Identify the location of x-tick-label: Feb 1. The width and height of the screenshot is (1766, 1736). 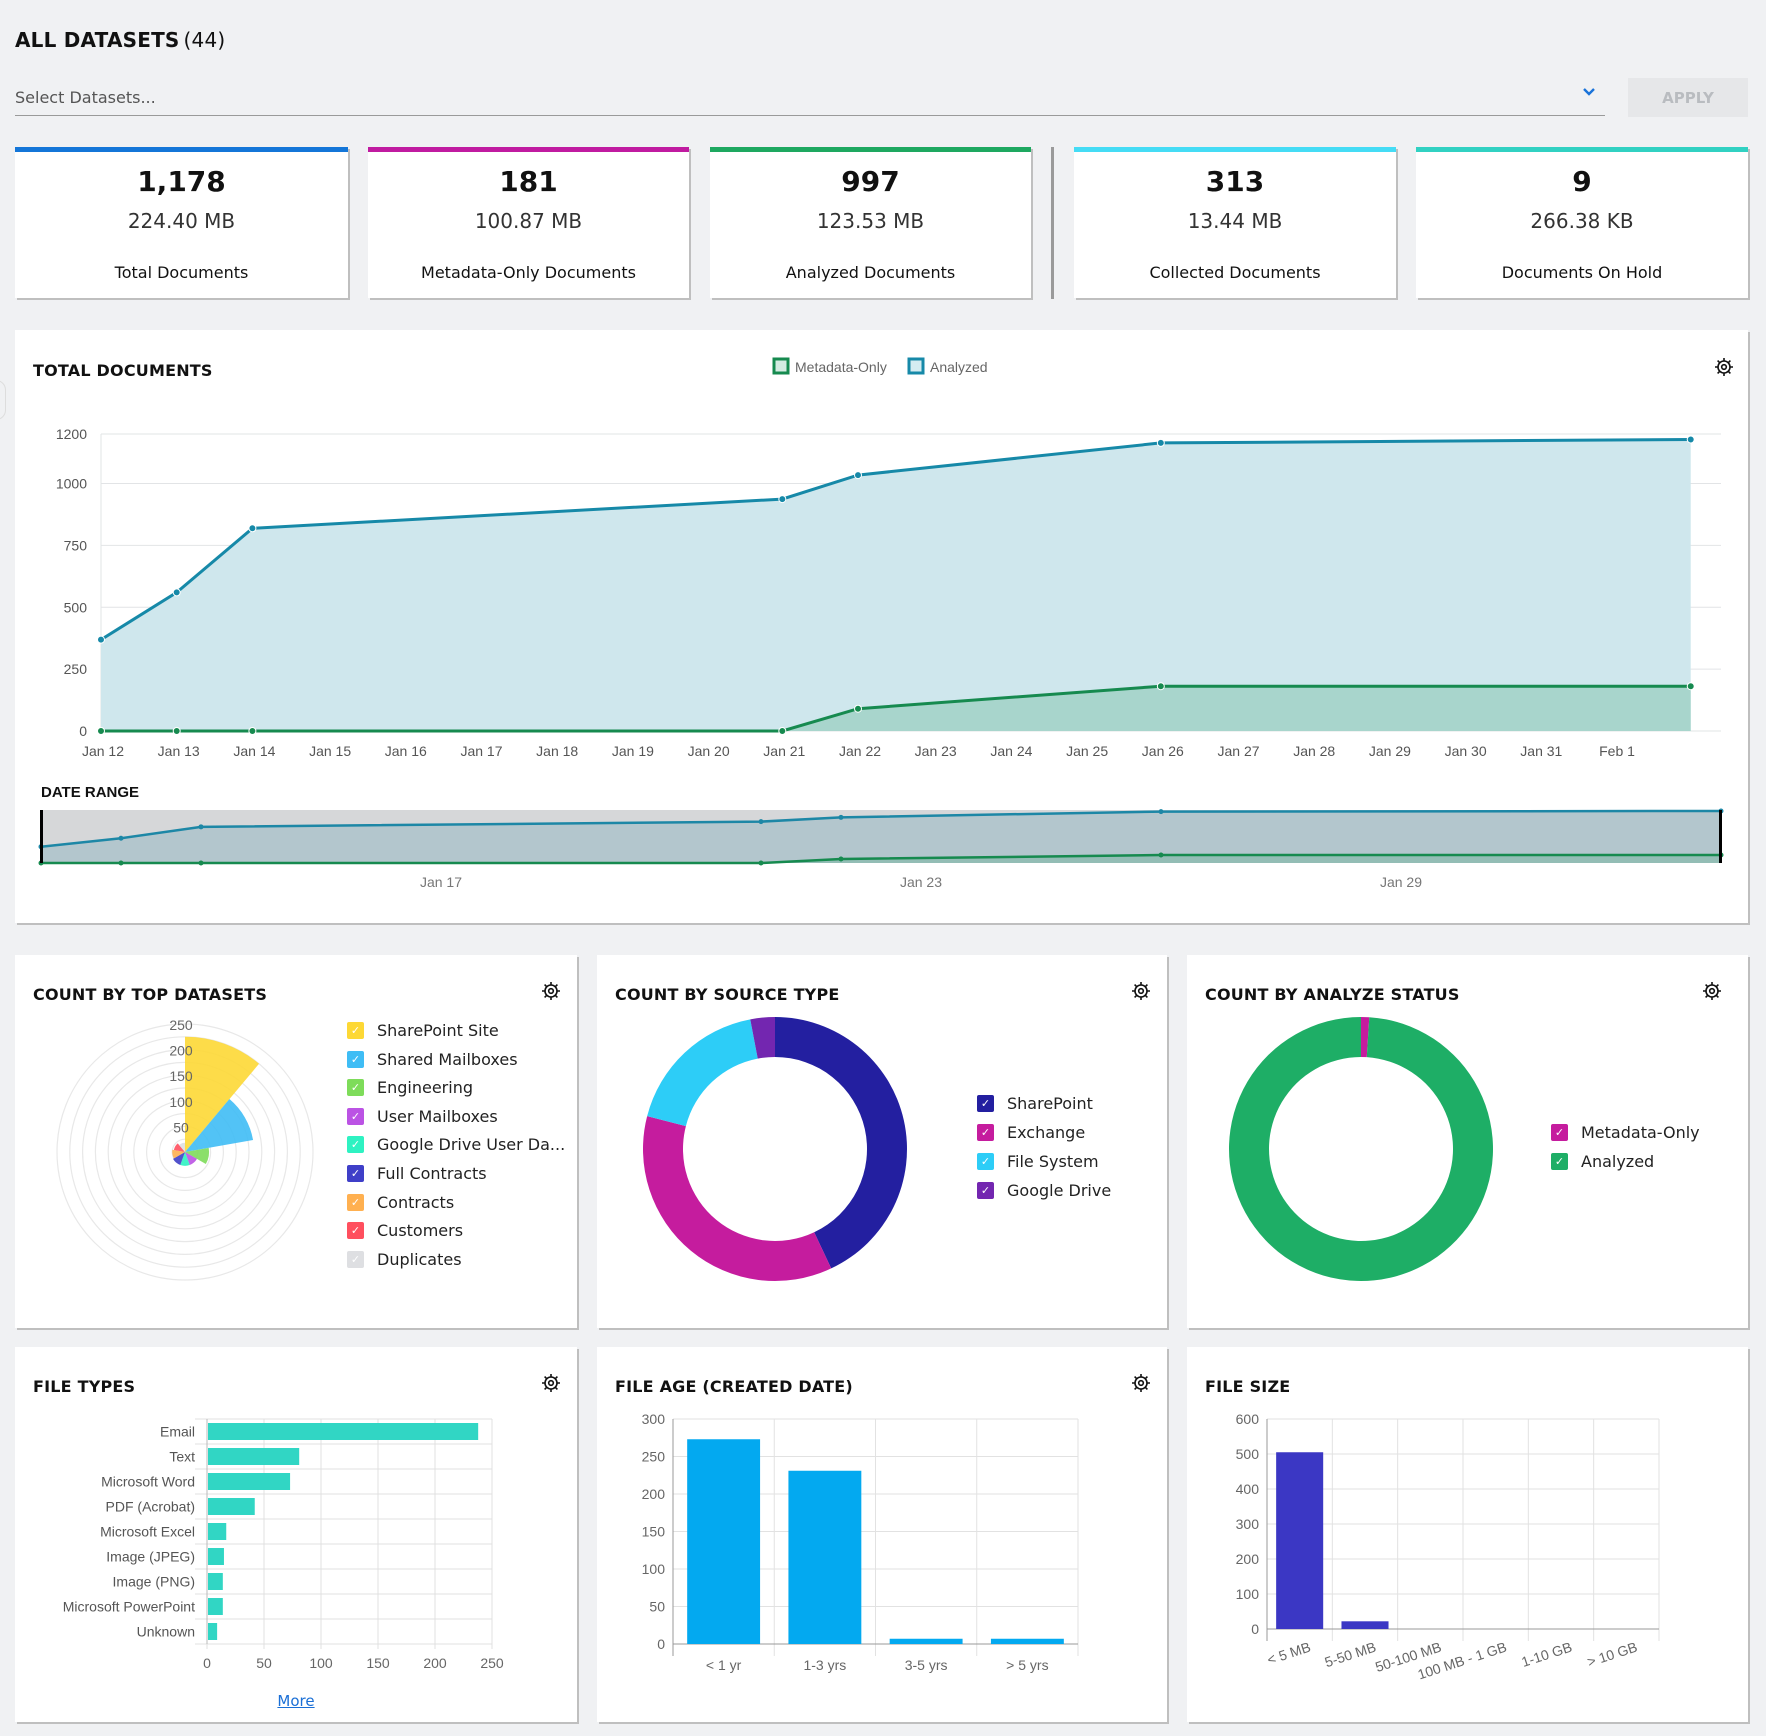
(1617, 751).